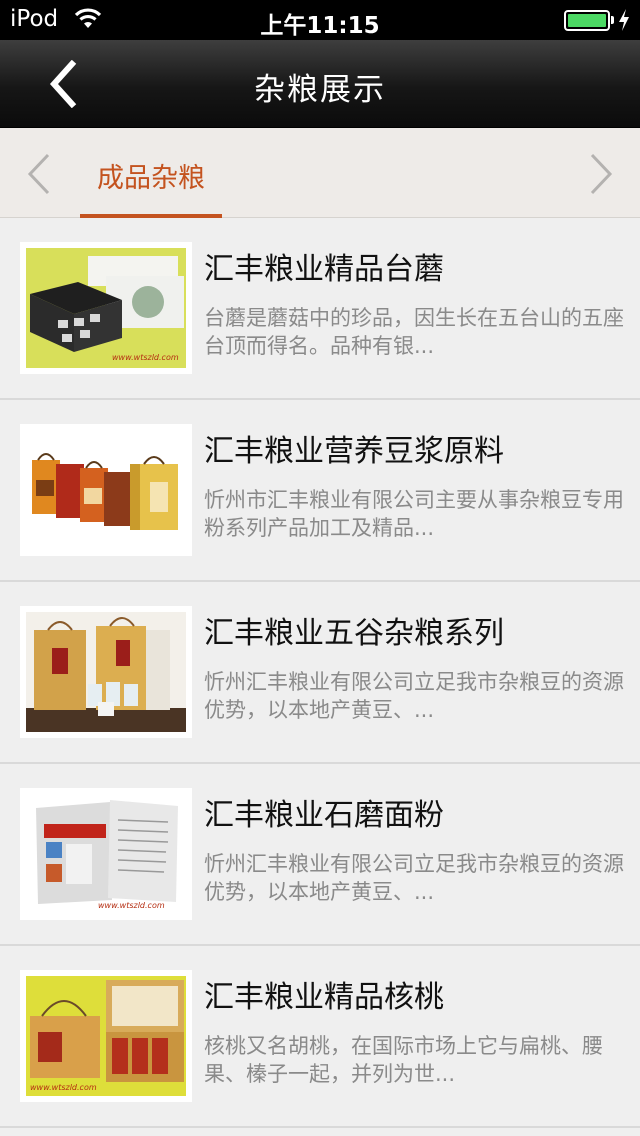  I want to click on tab-finished-grains: 成品杂粮, so click(151, 173).